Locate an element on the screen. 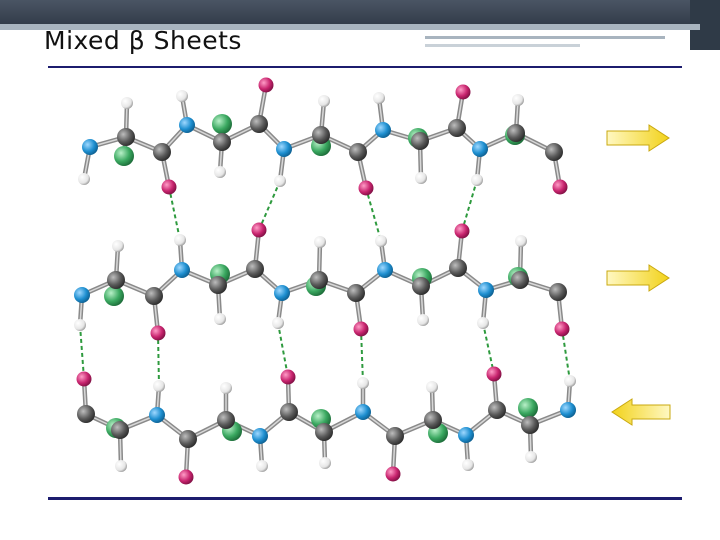 This screenshot has height=540, width=720. header-band is located at coordinates (360, 12).